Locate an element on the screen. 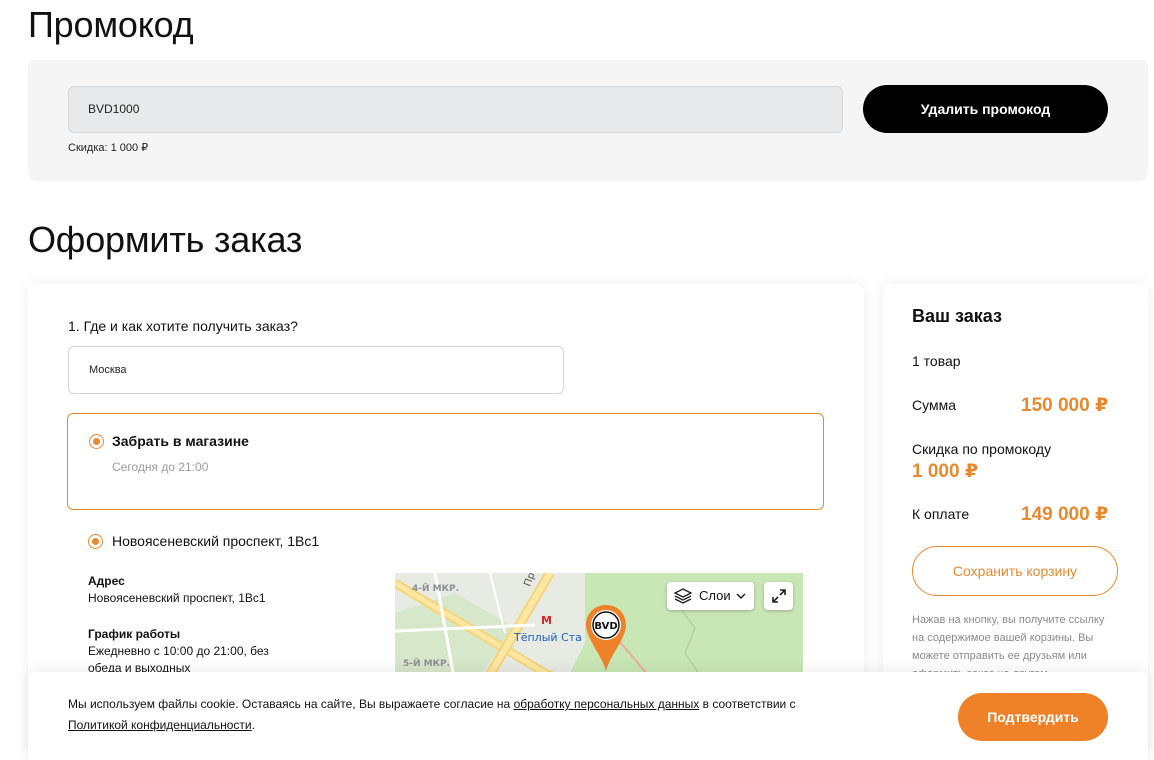 Image resolution: width=1154 pixels, height=760 pixels. sum-value: 150 000 ₽ is located at coordinates (1065, 405).